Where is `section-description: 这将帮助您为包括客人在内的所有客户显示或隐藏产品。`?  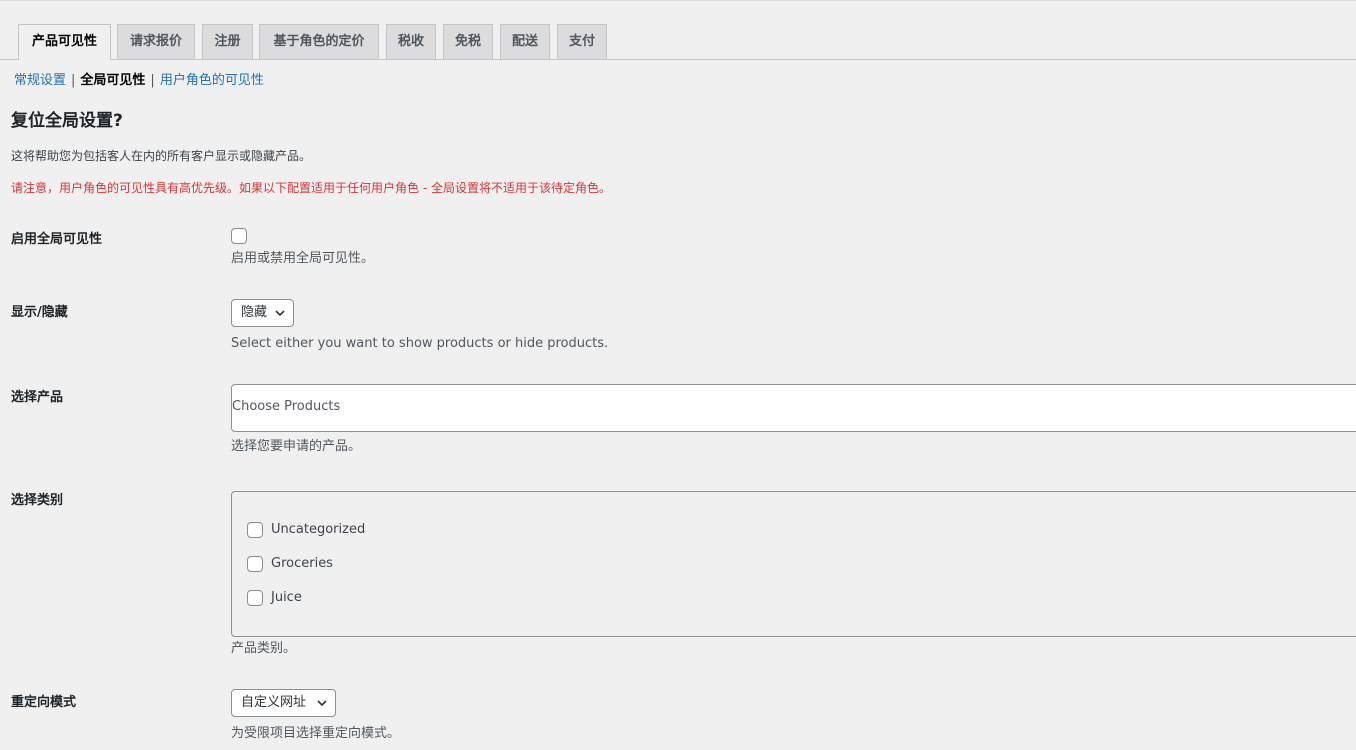
section-description: 这将帮助您为包括客人在内的所有客户显示或隐藏产品。 is located at coordinates (161, 156).